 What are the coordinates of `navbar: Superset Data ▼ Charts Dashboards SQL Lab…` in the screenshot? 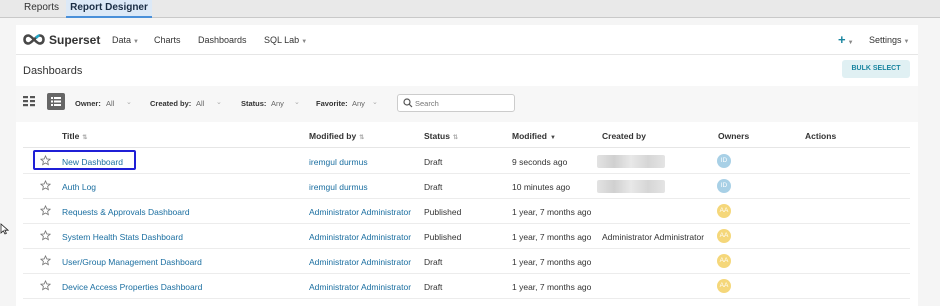 It's located at (467, 40).